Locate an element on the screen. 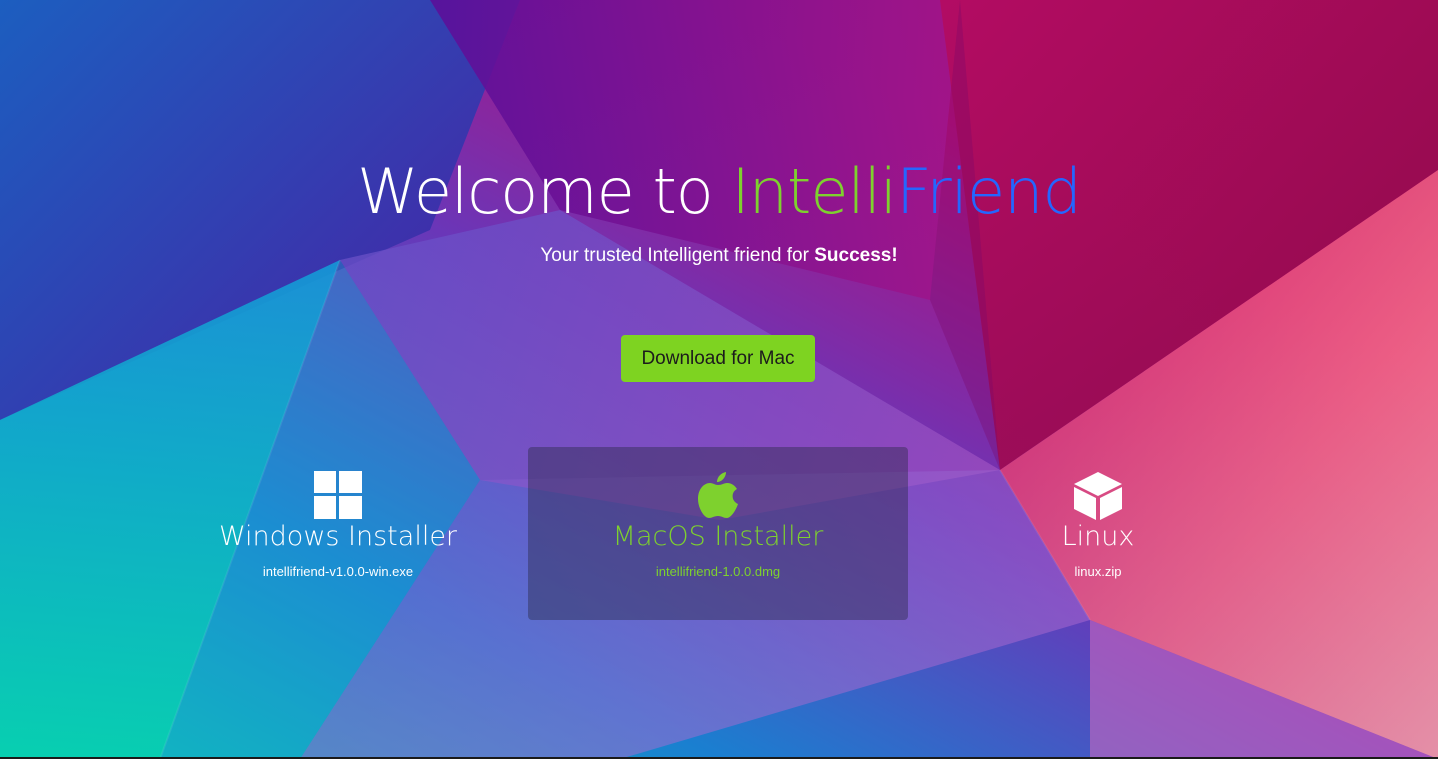 This screenshot has height=759, width=1438. macos-installer-filename: intellifriend-1.0.0.dmg is located at coordinates (718, 571).